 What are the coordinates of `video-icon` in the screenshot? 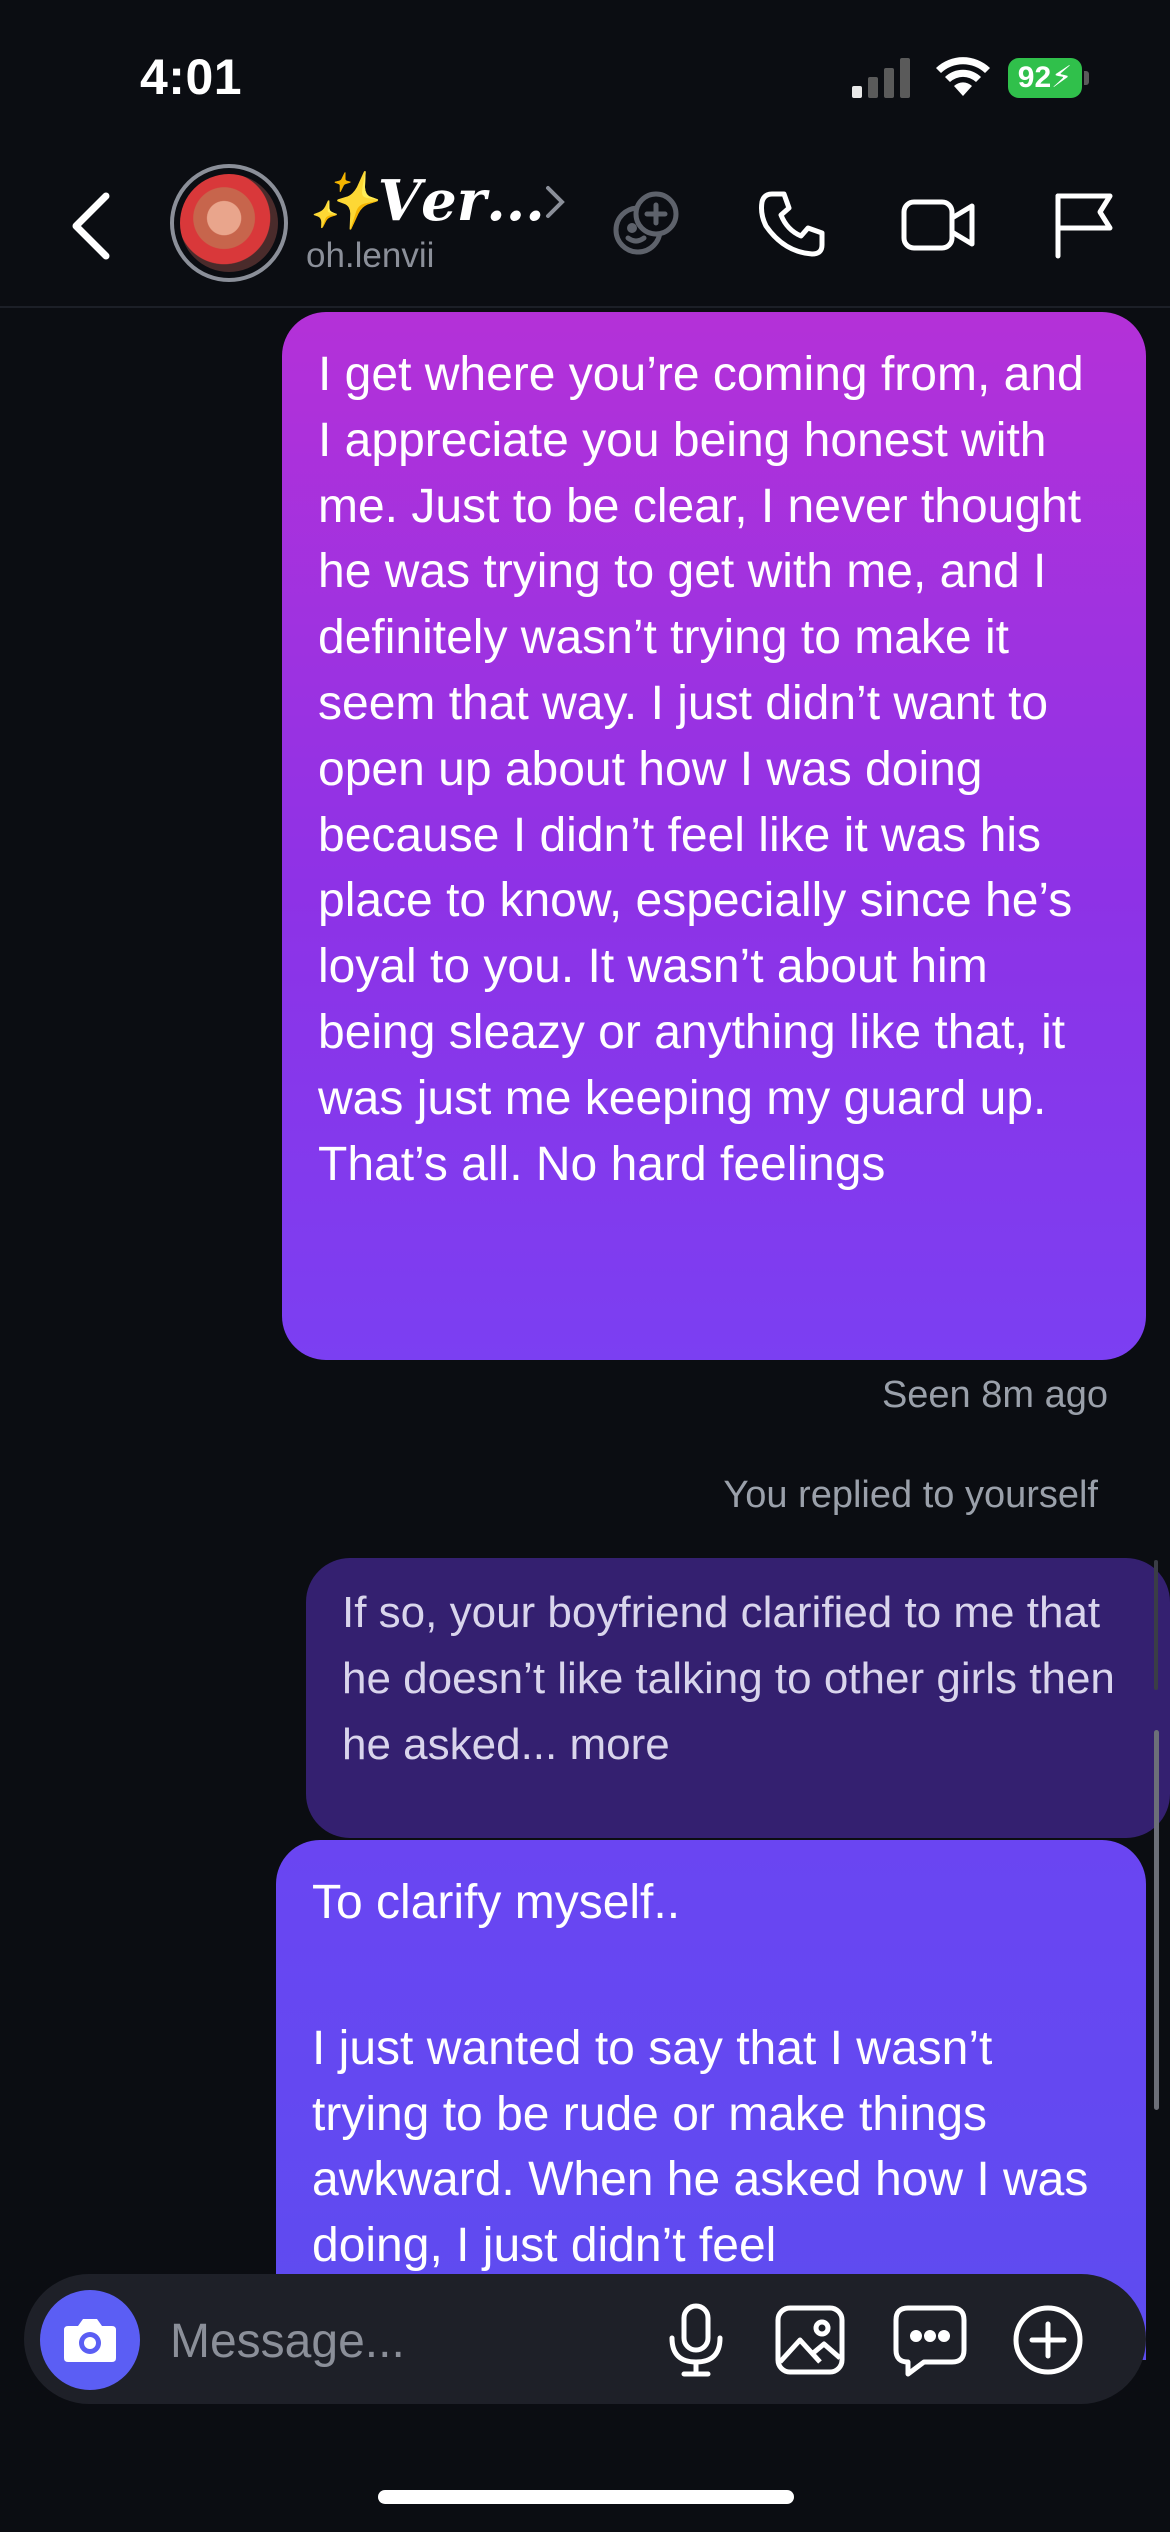 It's located at (938, 224).